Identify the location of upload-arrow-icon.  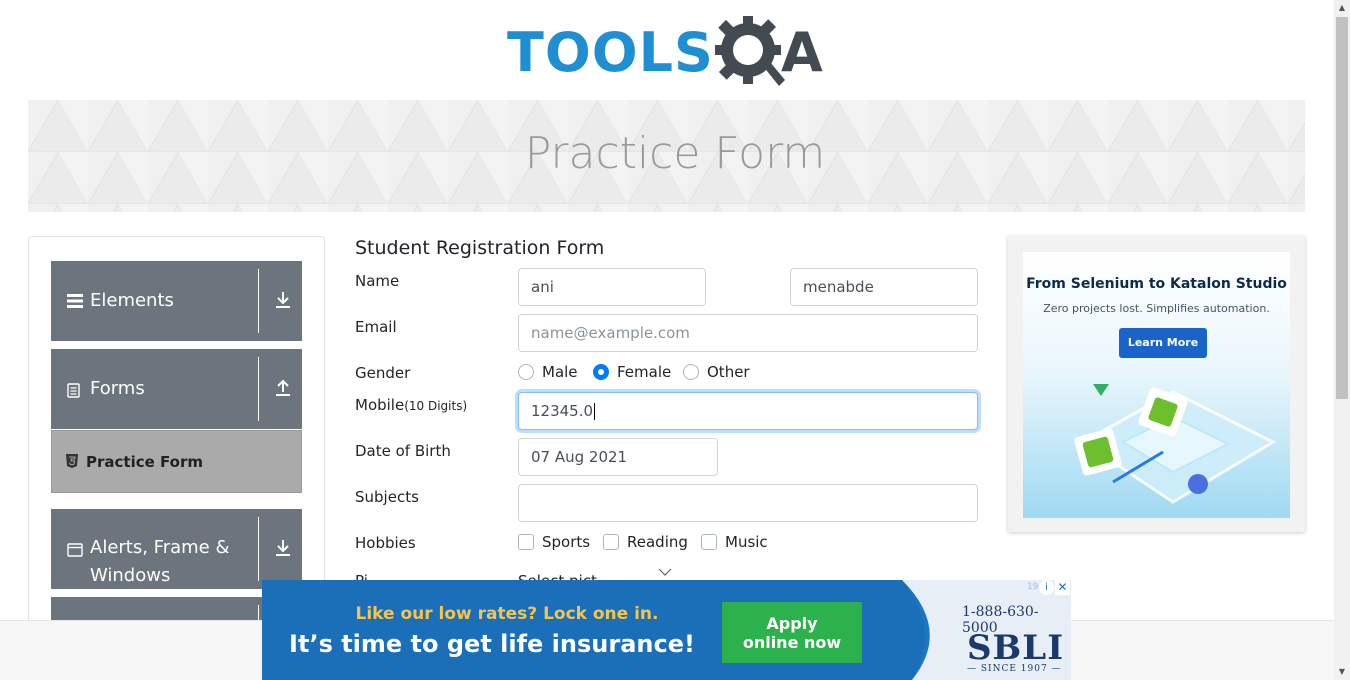
(283, 387).